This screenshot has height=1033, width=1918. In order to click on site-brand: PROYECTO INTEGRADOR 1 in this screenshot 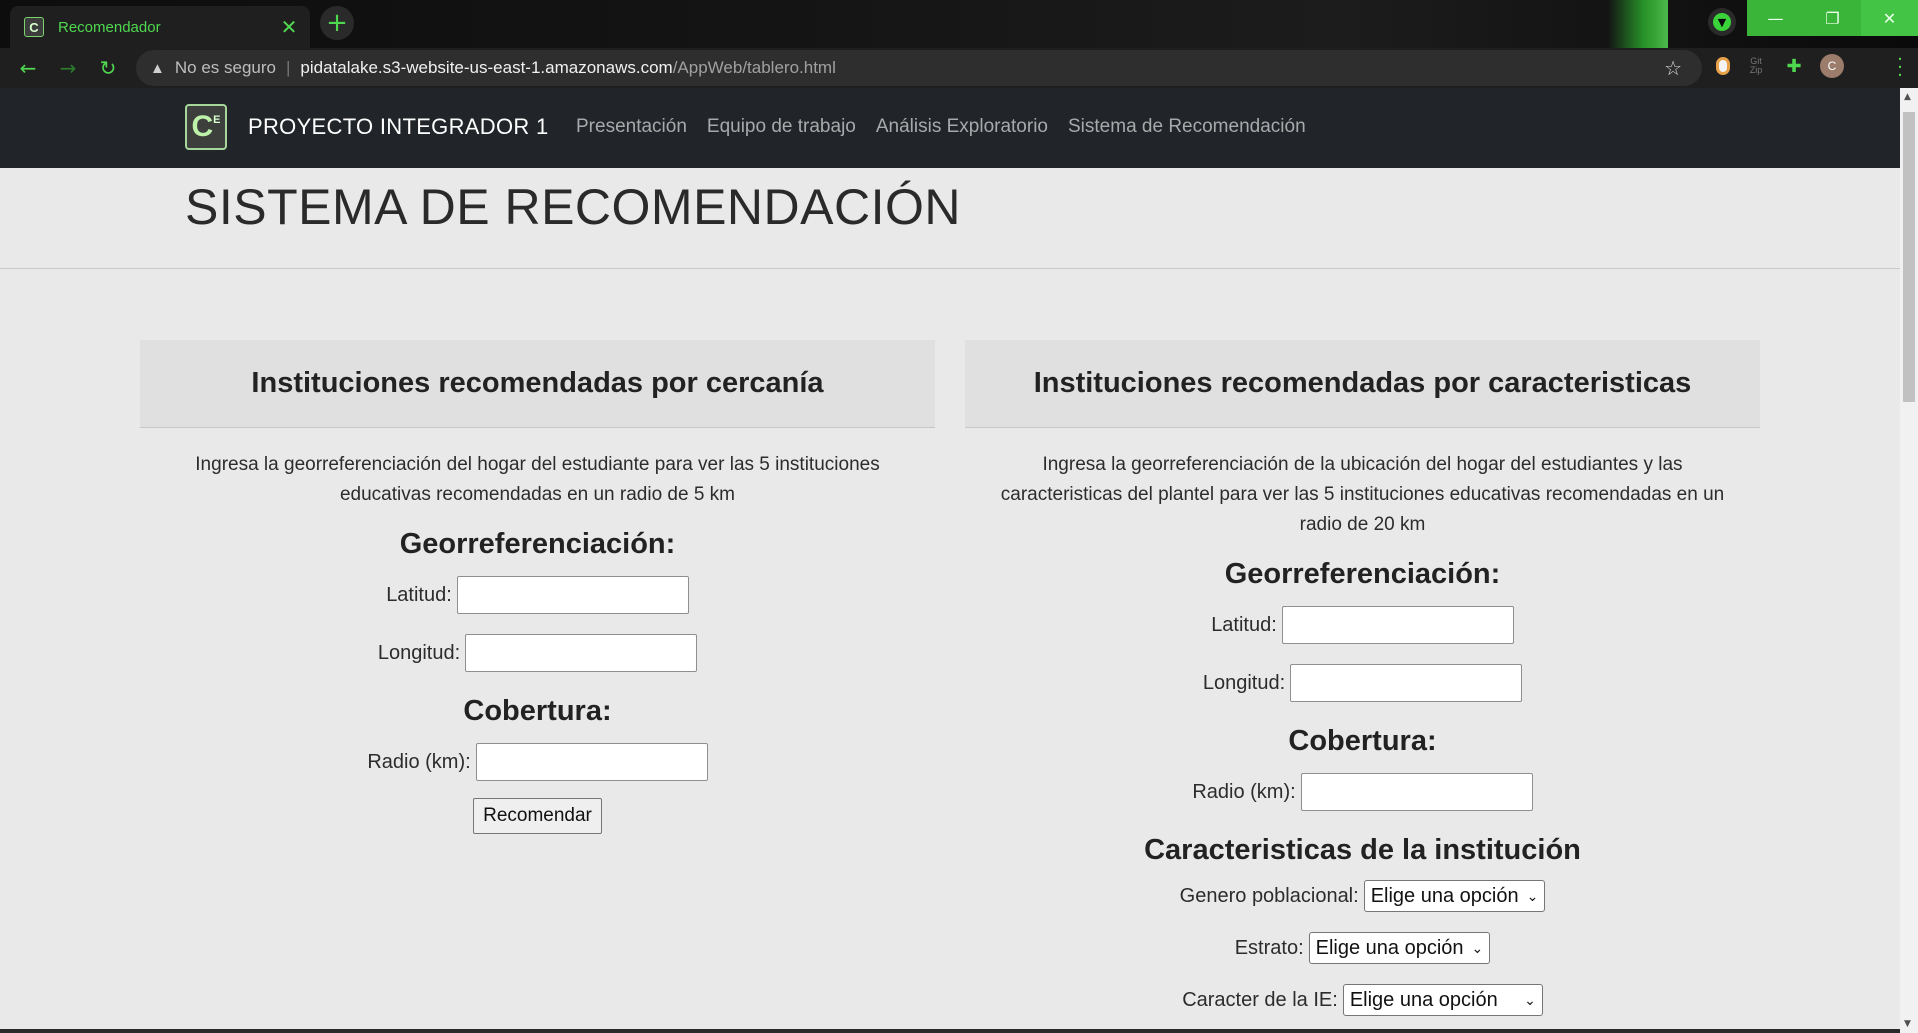, I will do `click(398, 127)`.